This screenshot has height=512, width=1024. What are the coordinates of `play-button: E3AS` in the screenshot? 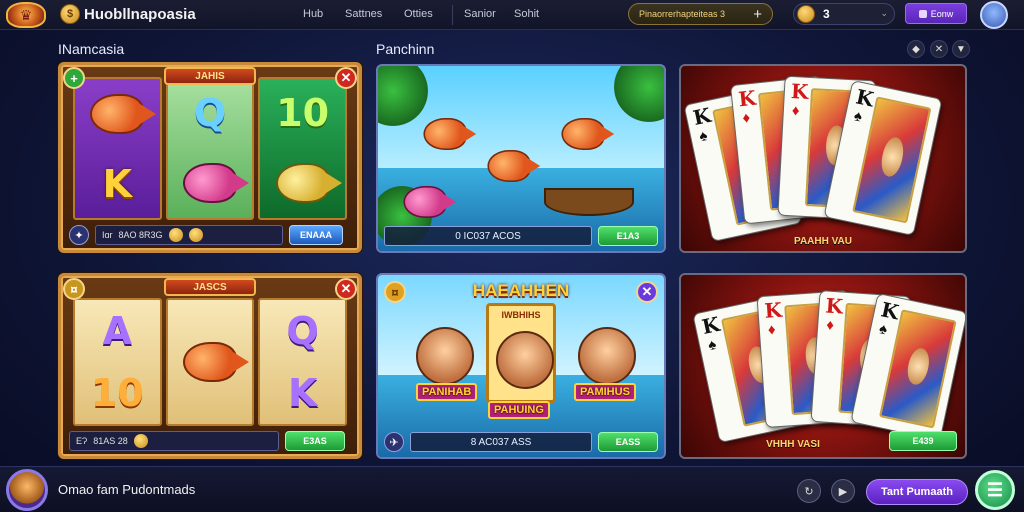 It's located at (315, 441).